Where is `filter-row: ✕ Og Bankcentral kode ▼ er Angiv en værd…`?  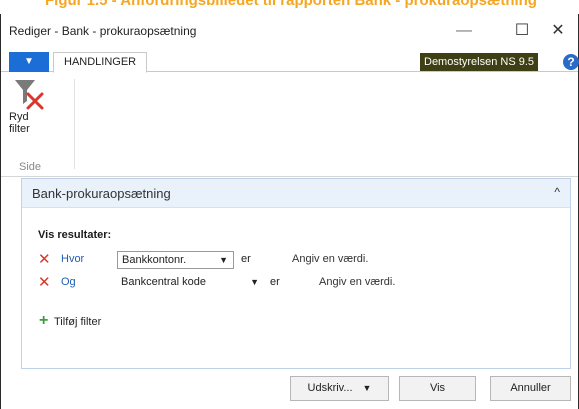 filter-row: ✕ Og Bankcentral kode ▼ er Angiv en værd… is located at coordinates (286, 284).